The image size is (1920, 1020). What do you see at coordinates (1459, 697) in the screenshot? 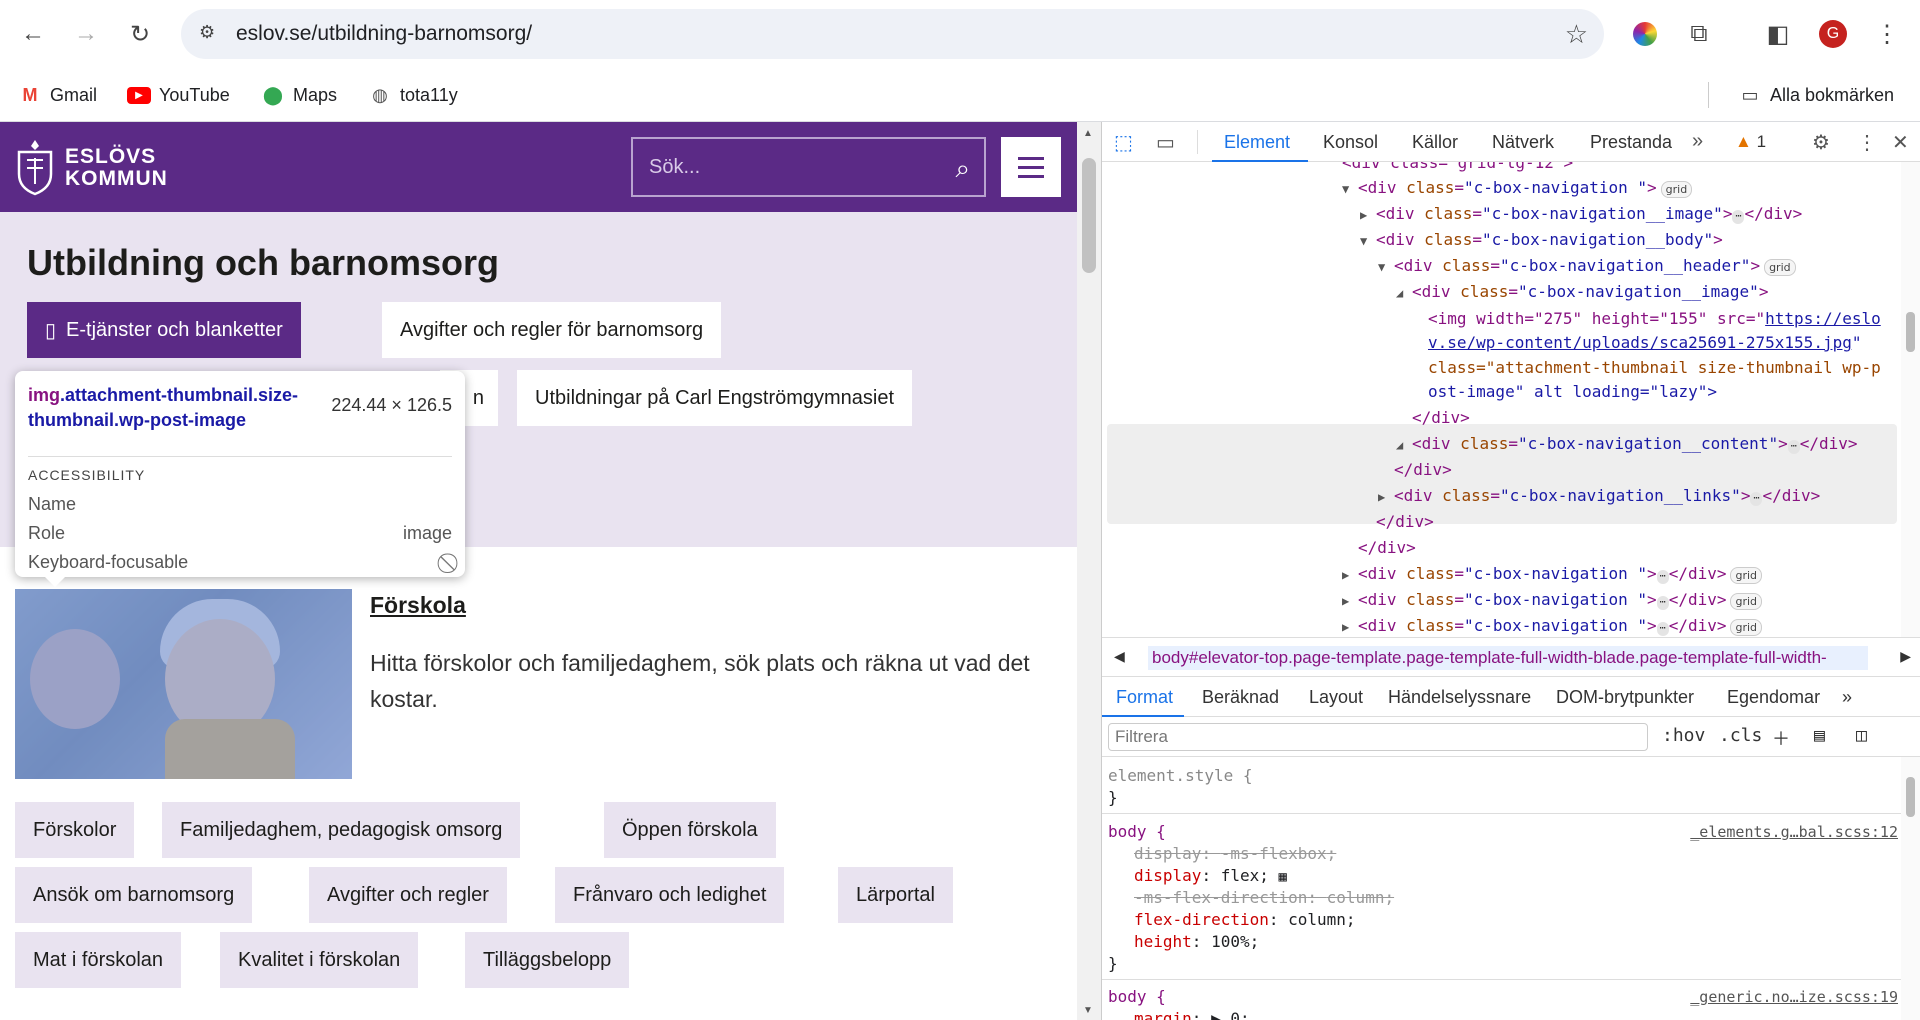
I see `tab-handelselyssnare: Händelselyssnare` at bounding box center [1459, 697].